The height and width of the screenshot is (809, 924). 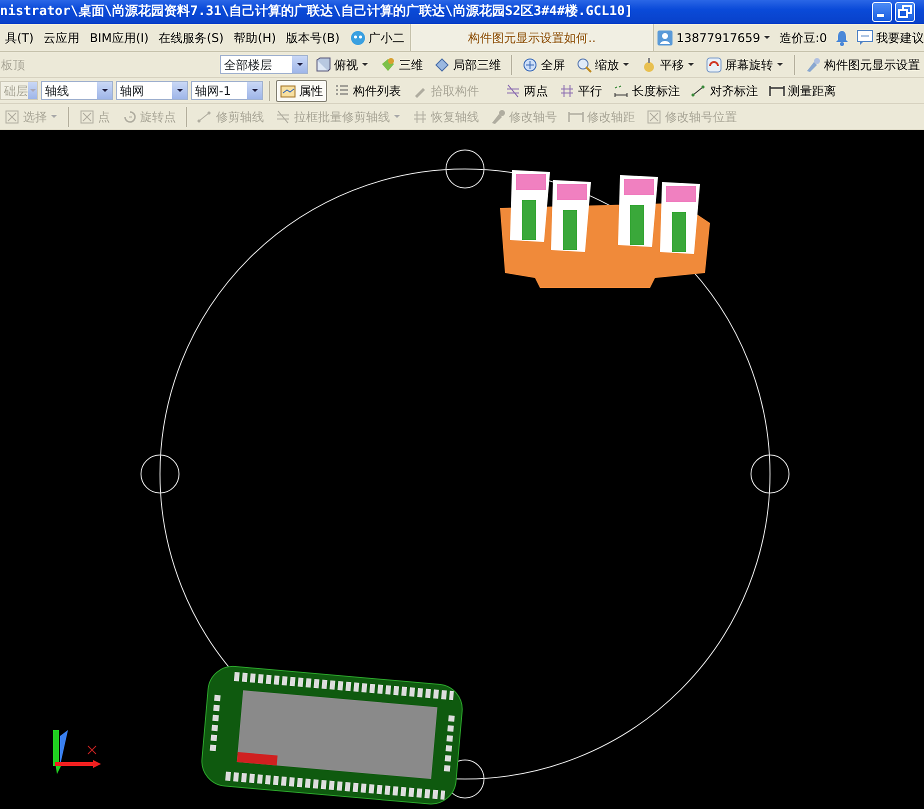 What do you see at coordinates (526, 91) in the screenshot?
I see `toolbar-button: 两点` at bounding box center [526, 91].